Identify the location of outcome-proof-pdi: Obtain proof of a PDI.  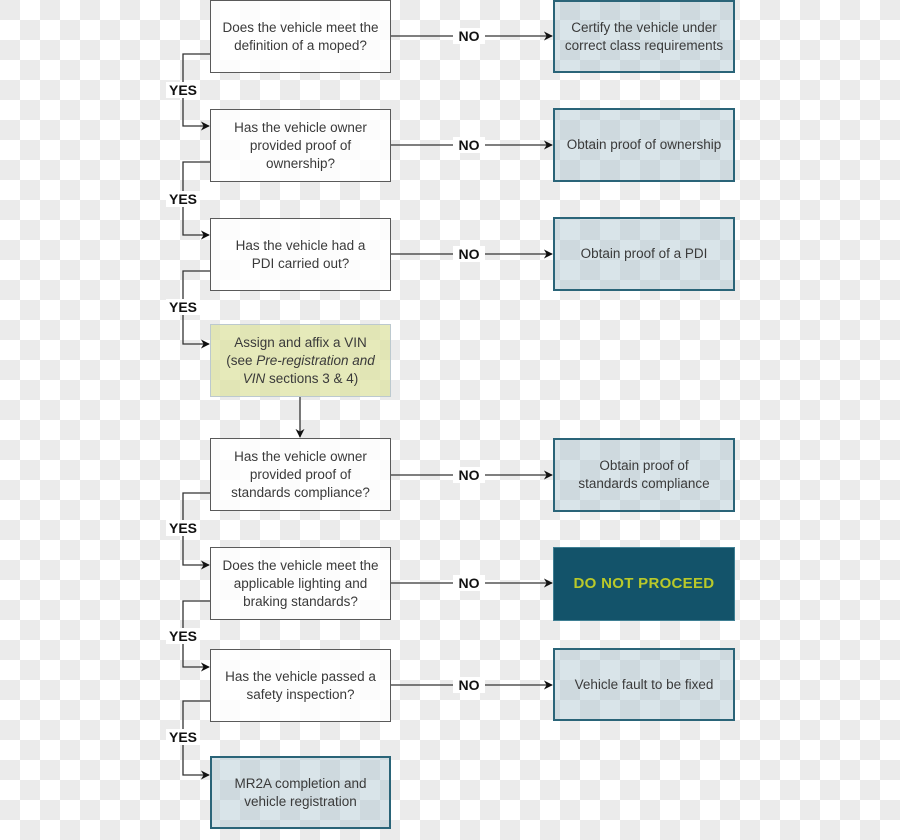
(644, 254).